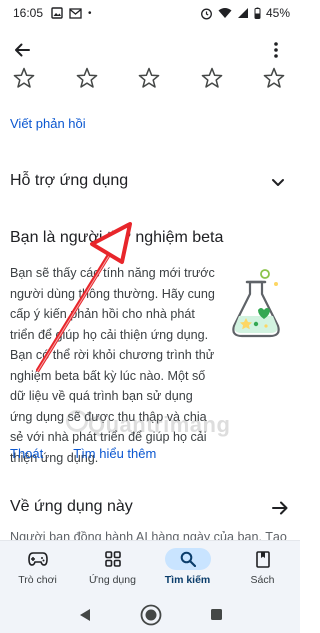 The height and width of the screenshot is (633, 320). Describe the element at coordinates (90, 13) in the screenshot. I see `more-notifications-icon: •` at that location.